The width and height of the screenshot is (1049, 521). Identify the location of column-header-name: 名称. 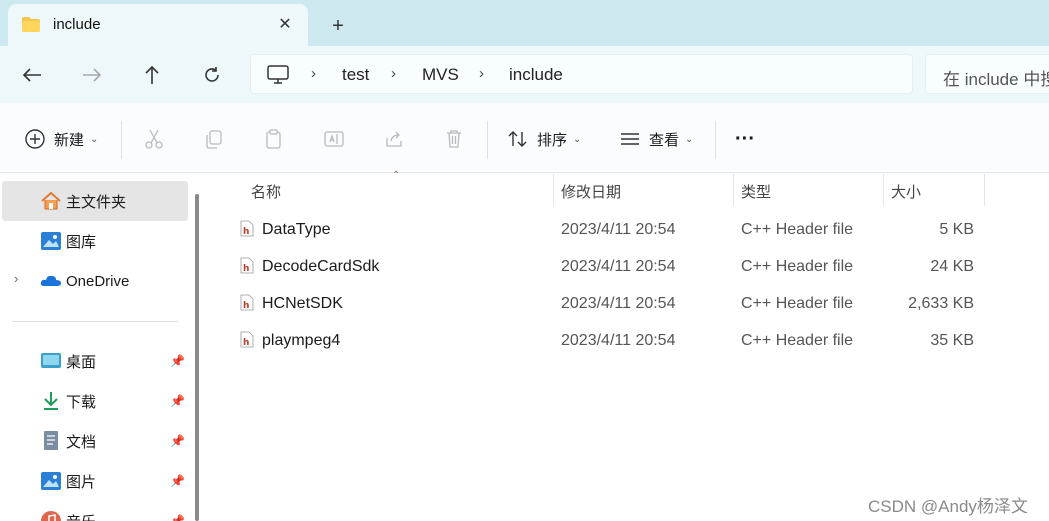
(266, 197).